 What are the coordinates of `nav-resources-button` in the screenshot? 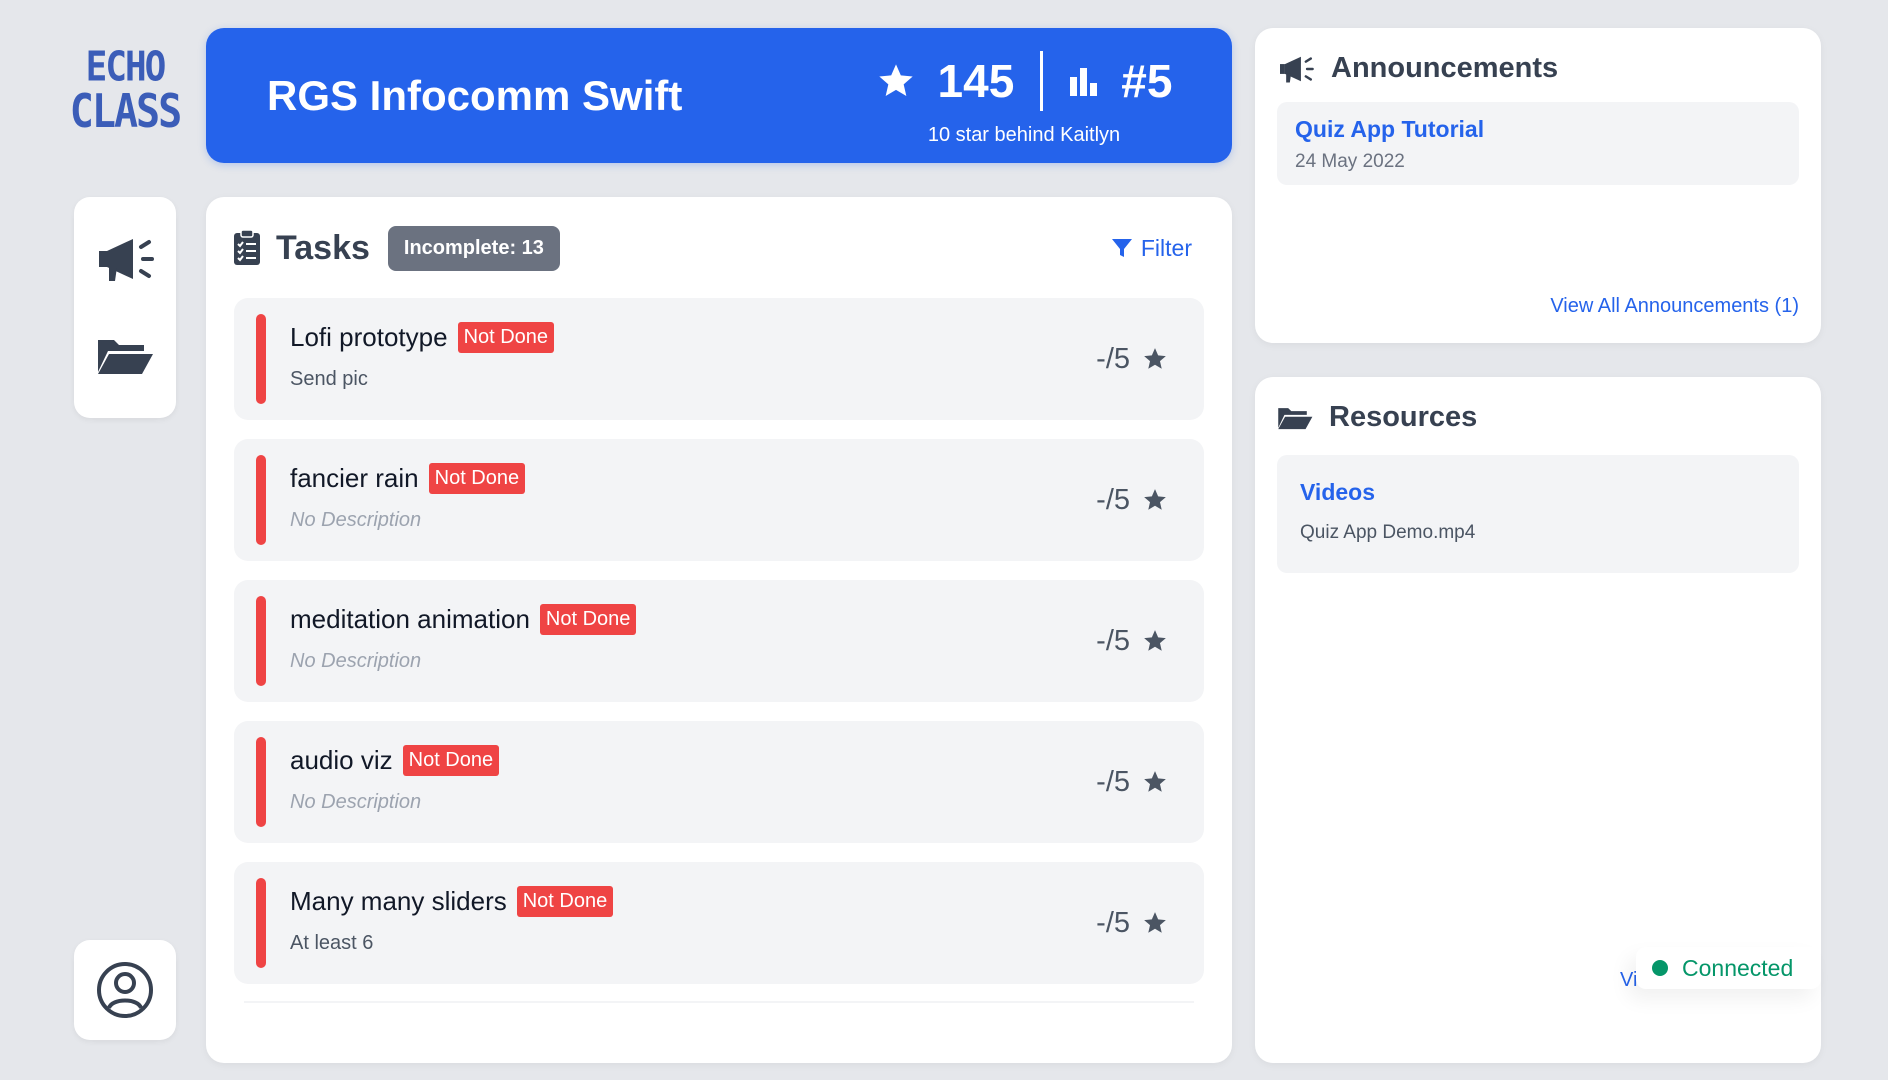 It's located at (125, 356).